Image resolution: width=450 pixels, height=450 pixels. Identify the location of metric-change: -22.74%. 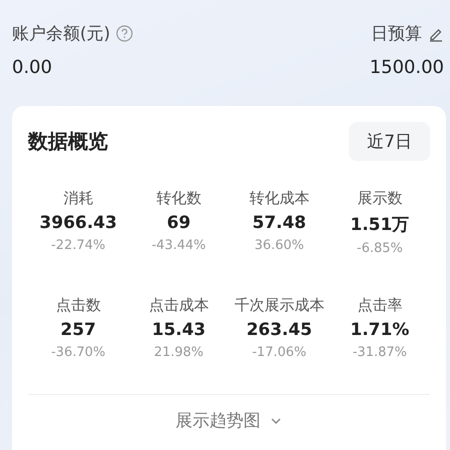
(78, 245).